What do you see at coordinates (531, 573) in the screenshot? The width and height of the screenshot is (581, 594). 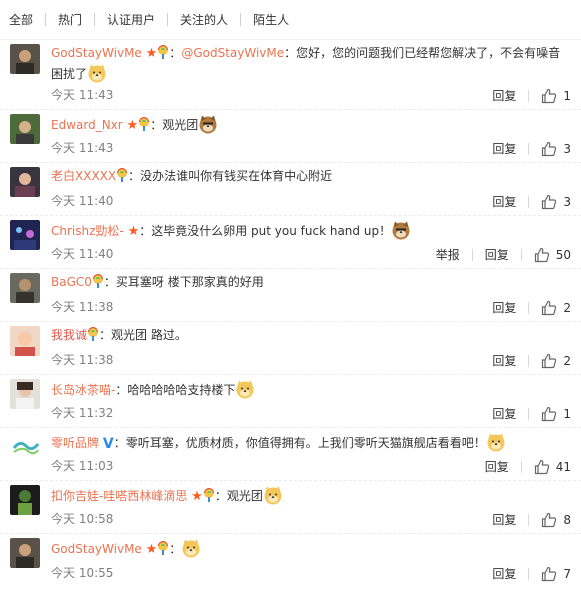 I see `comment-actions: 回复 7` at bounding box center [531, 573].